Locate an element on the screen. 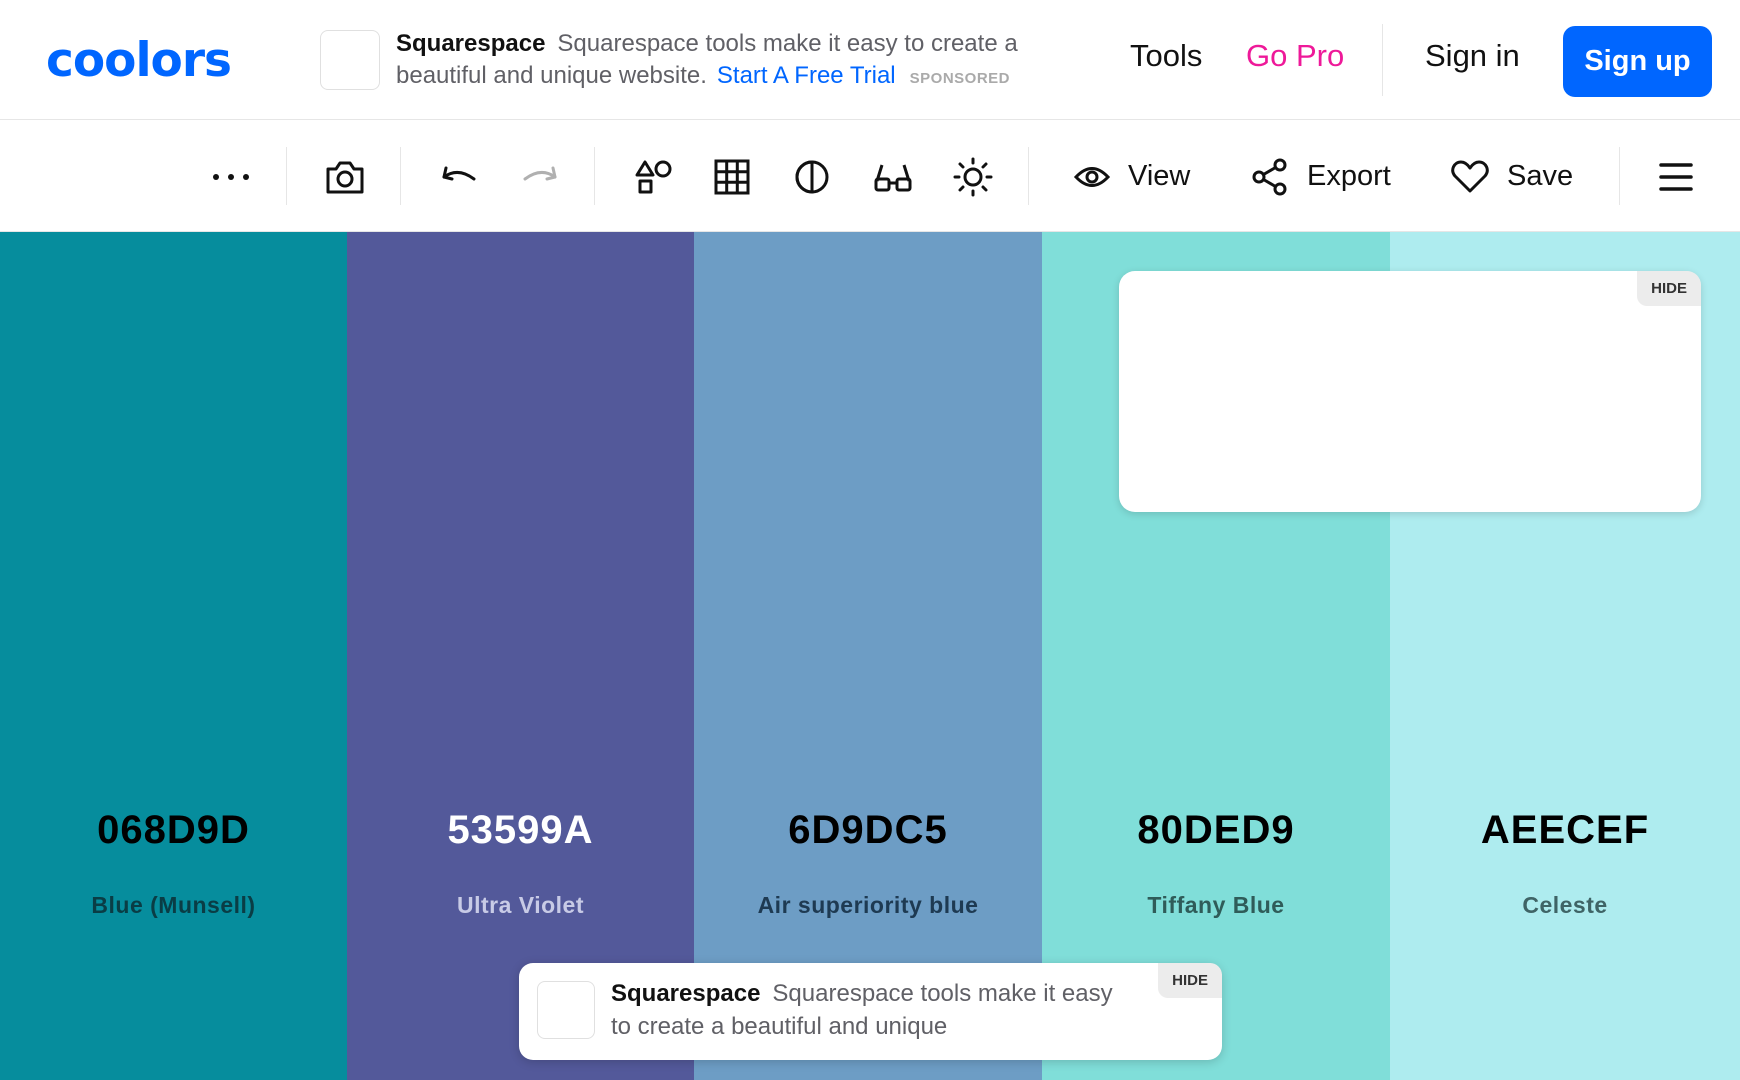  view-button: View is located at coordinates (1132, 176).